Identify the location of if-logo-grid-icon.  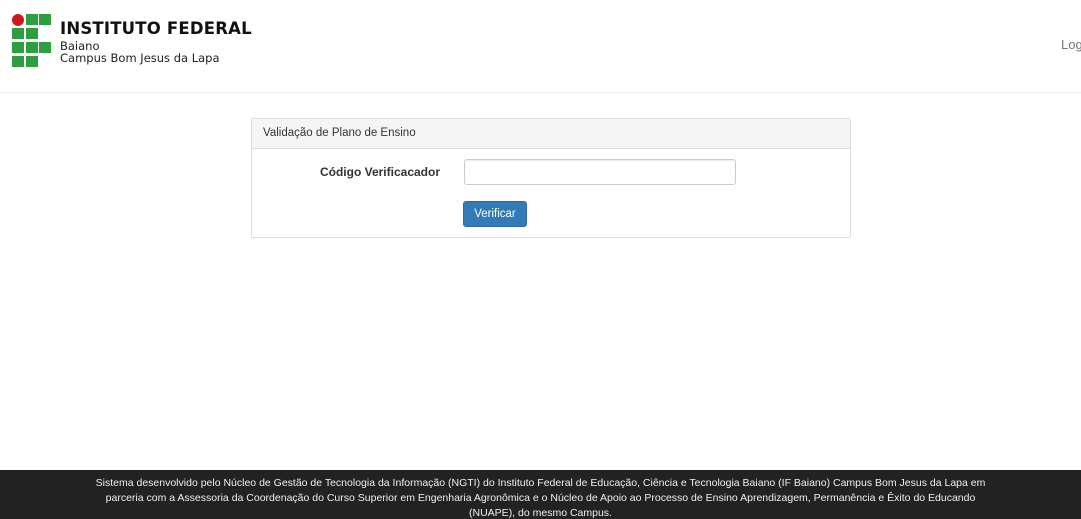
(32, 42).